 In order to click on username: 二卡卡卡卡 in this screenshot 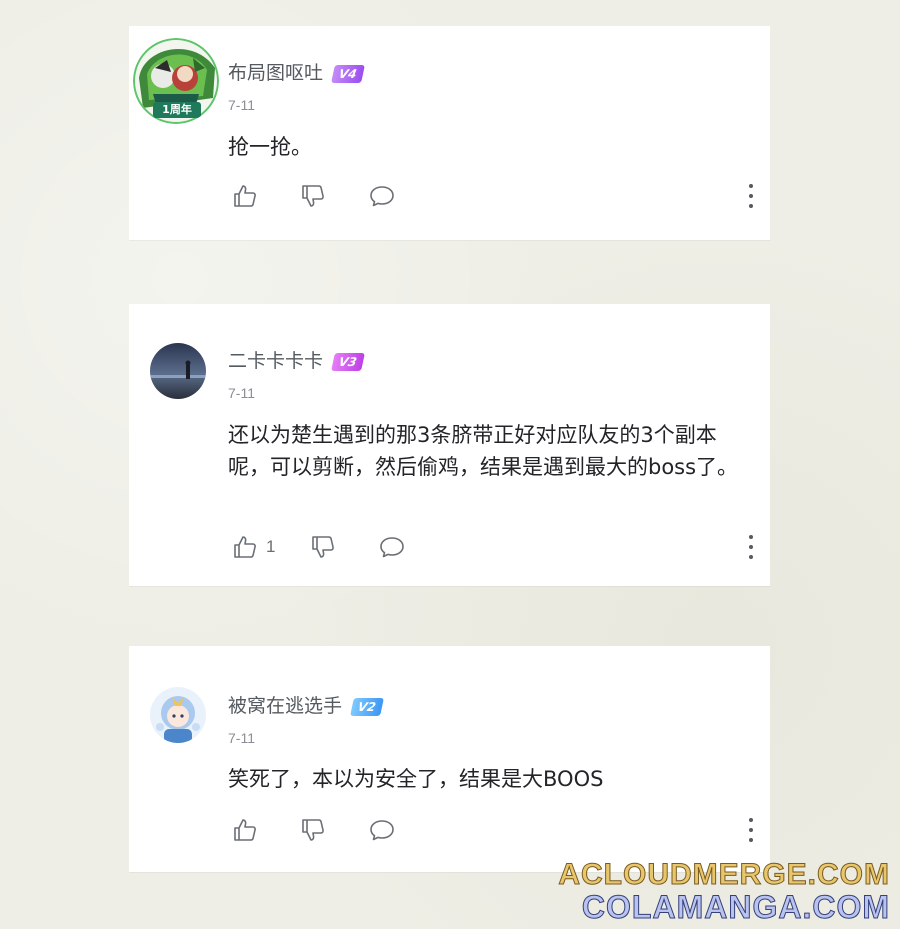, I will do `click(275, 361)`.